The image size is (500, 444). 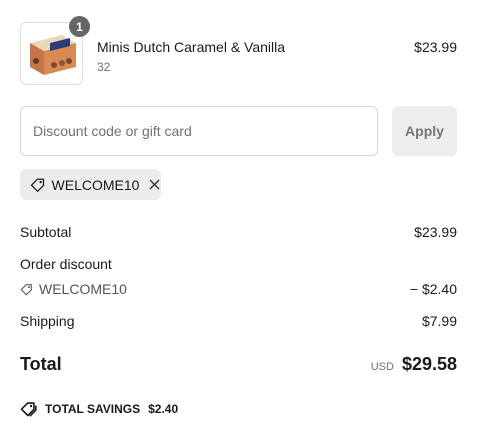 What do you see at coordinates (429, 364) in the screenshot?
I see `total-amount: $29.58` at bounding box center [429, 364].